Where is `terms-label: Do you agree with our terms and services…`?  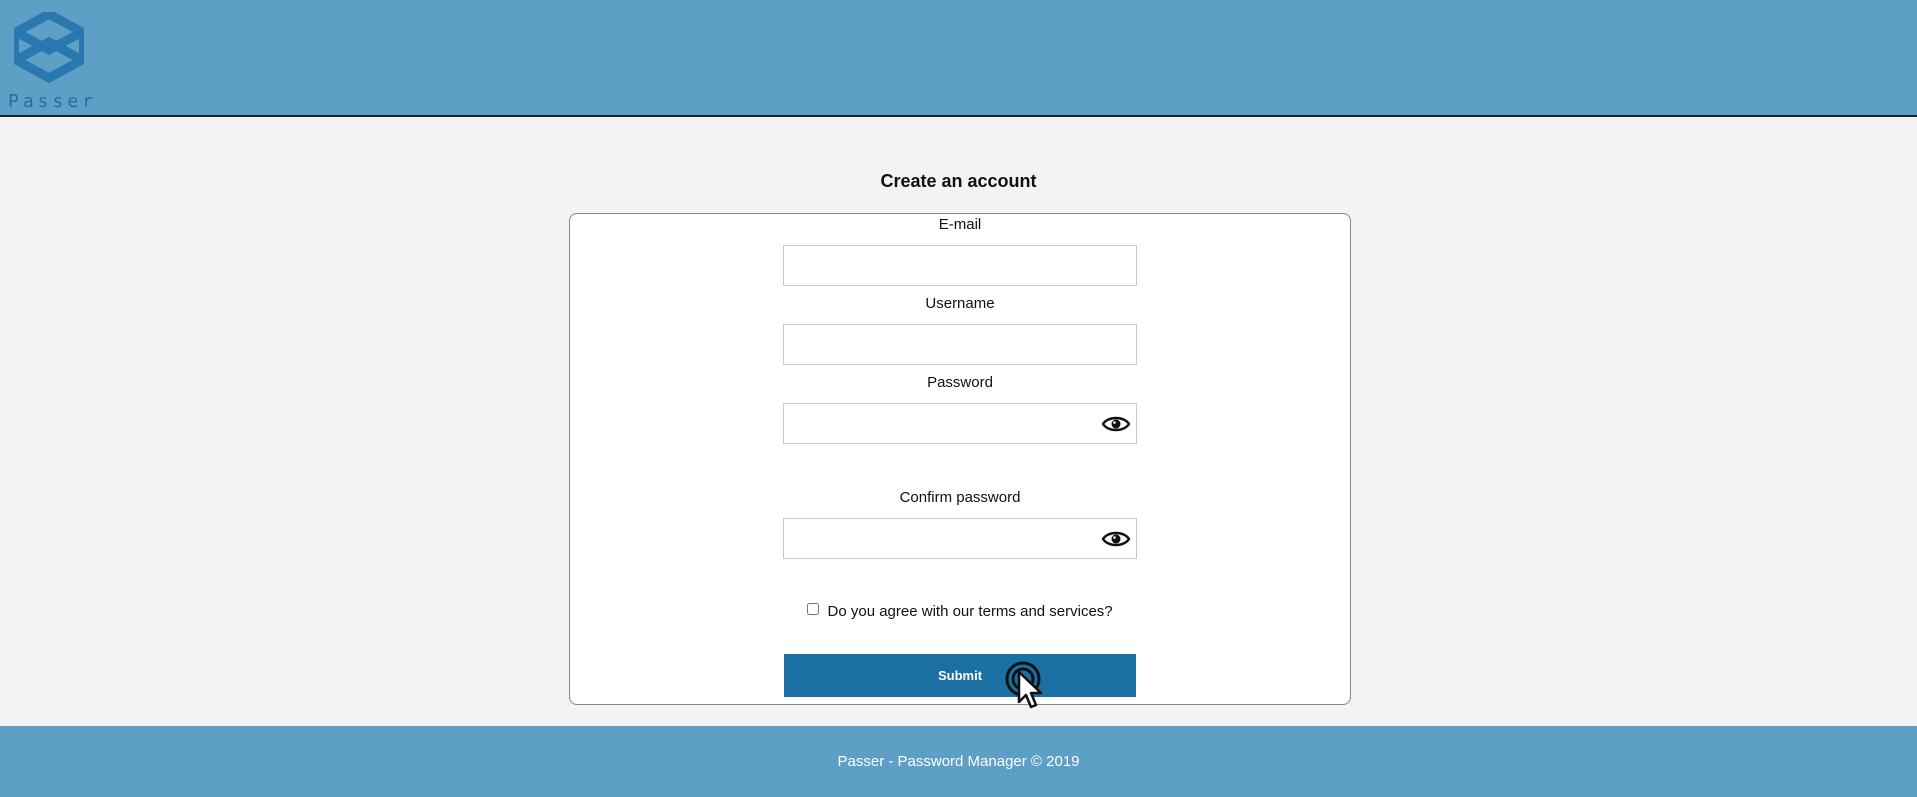
terms-label: Do you agree with our terms and services… is located at coordinates (970, 611).